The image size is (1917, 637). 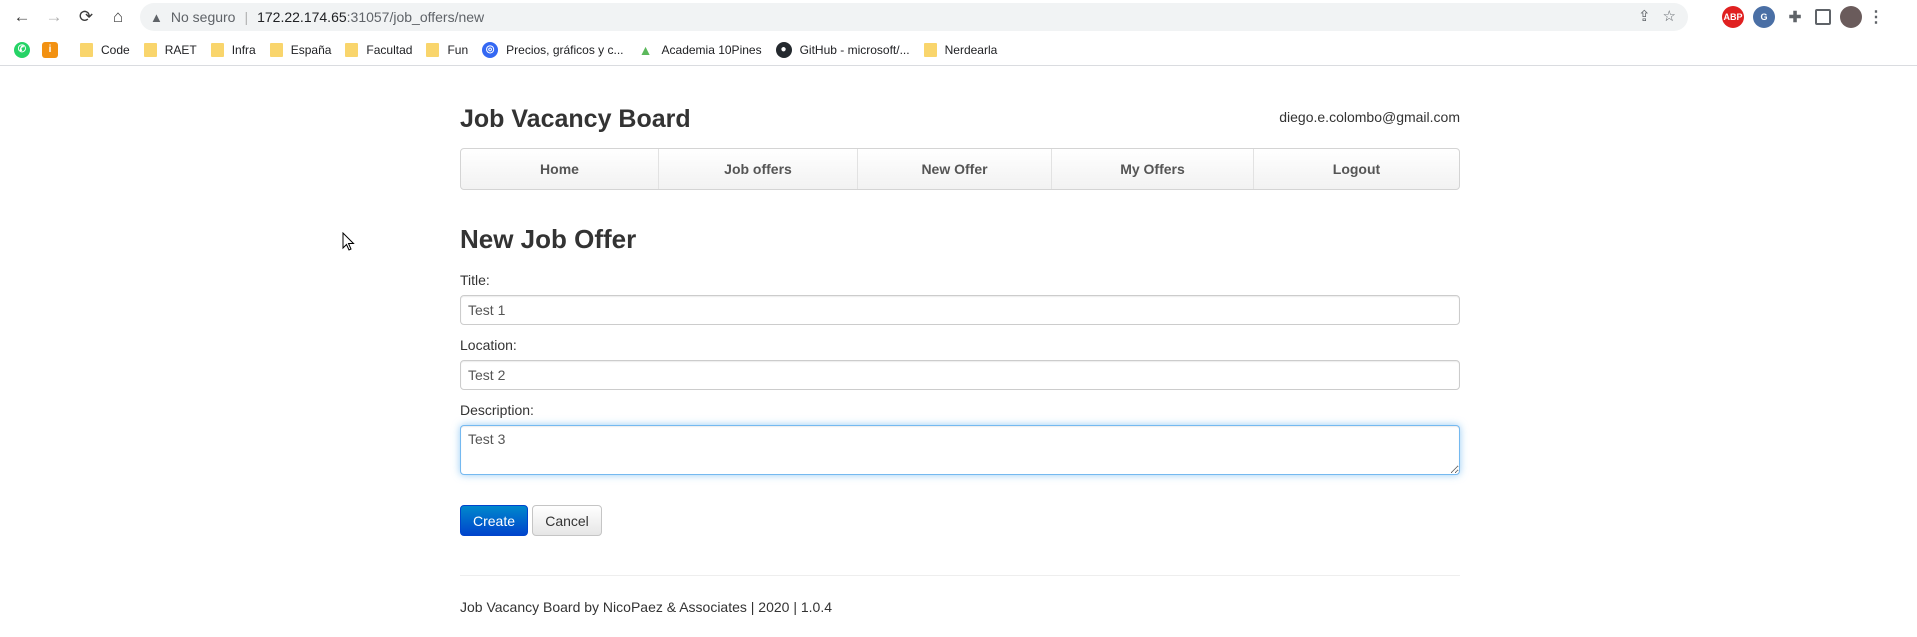 I want to click on bookmark-espana: España, so click(x=300, y=50).